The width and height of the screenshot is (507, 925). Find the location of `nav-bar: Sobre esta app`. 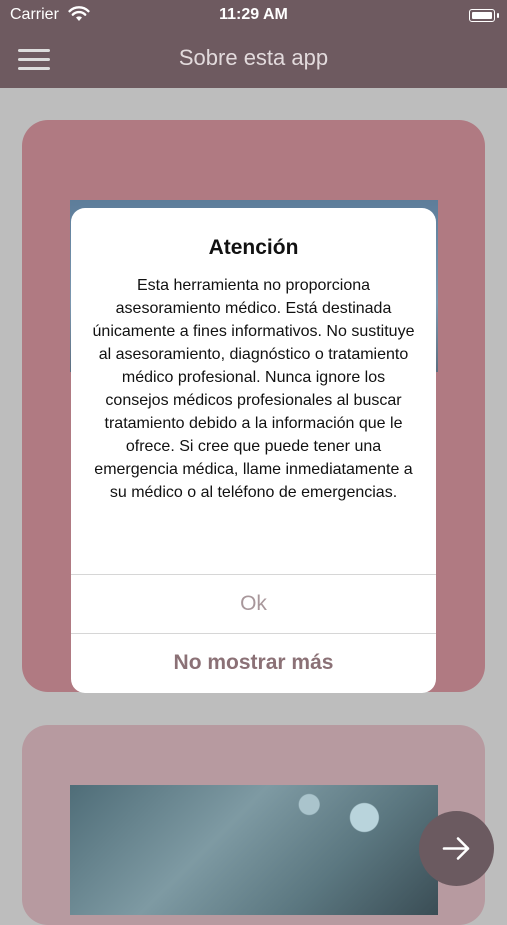

nav-bar: Sobre esta app is located at coordinates (253, 59).